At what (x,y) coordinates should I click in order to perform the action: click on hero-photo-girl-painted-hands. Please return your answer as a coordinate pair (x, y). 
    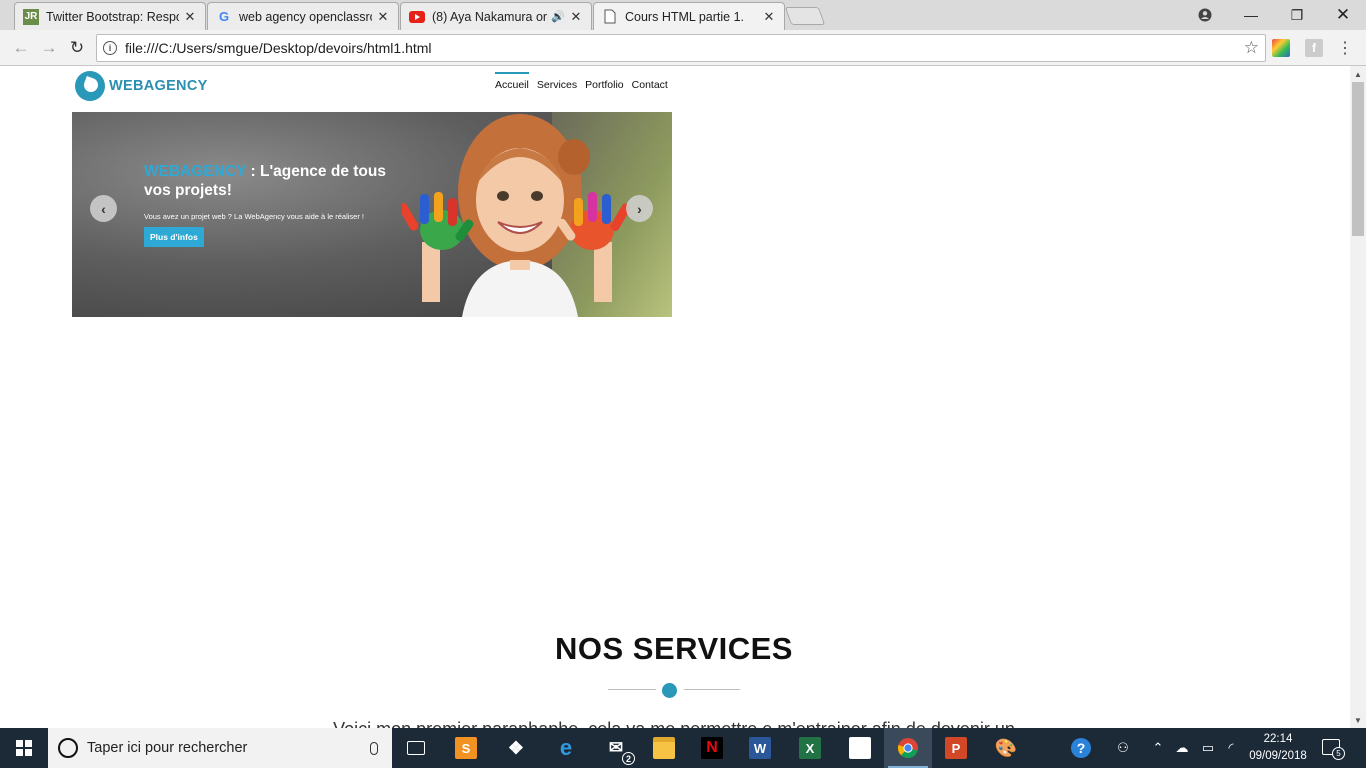
    Looking at the image, I should click on (516, 215).